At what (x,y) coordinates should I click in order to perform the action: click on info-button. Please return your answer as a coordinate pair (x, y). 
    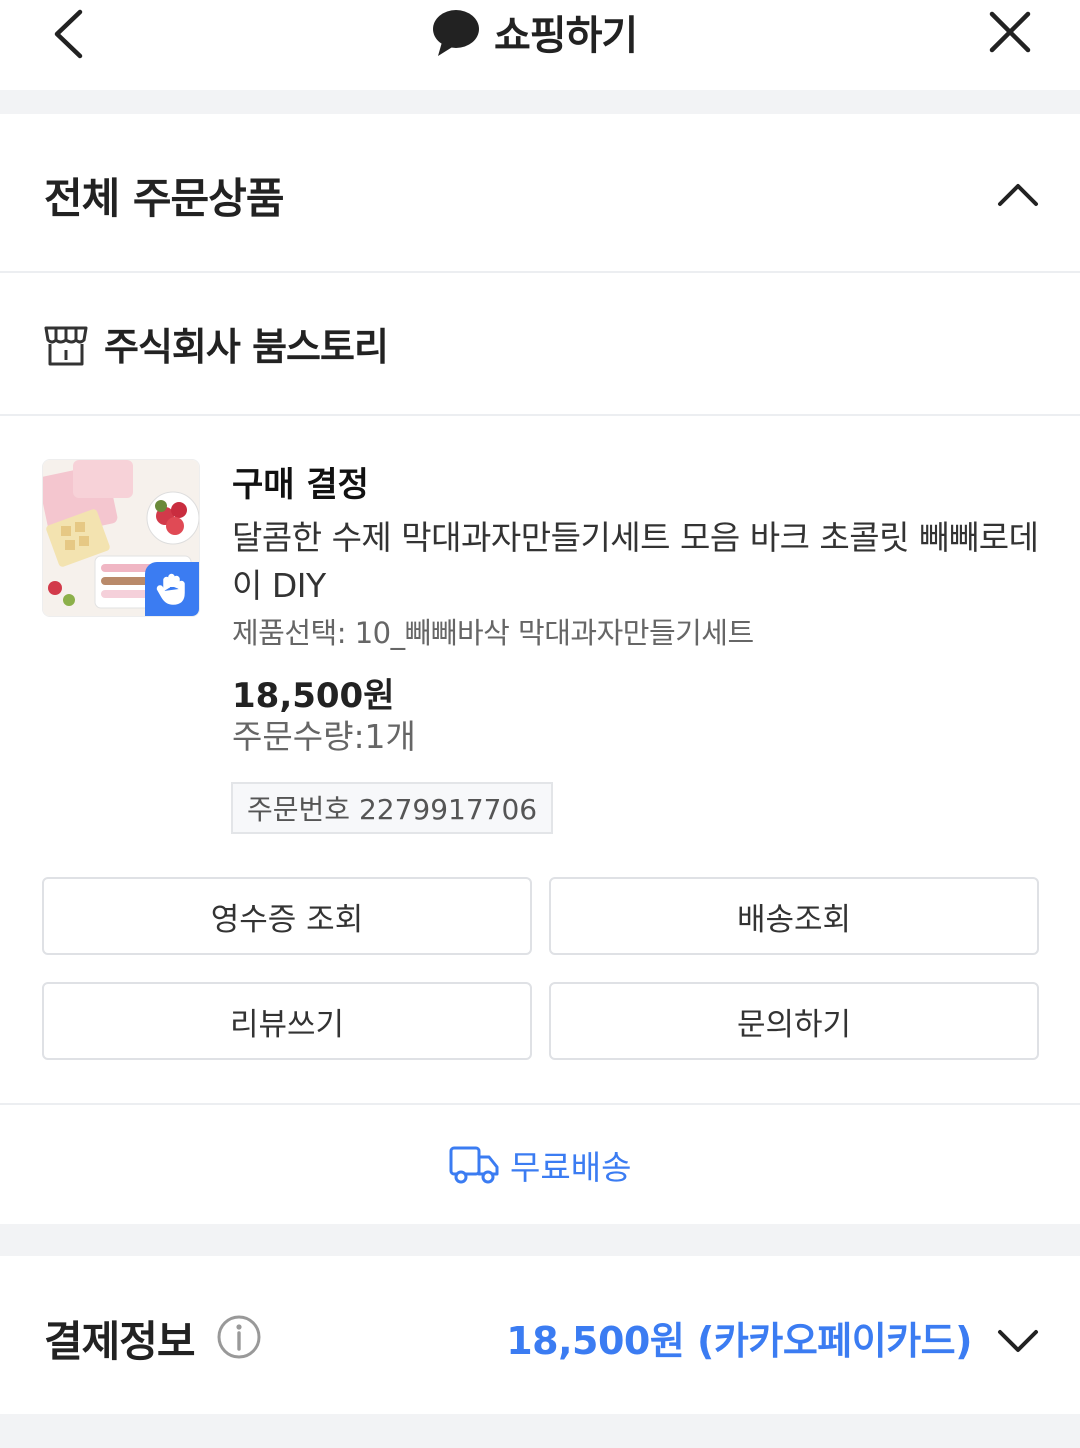
    Looking at the image, I should click on (239, 1337).